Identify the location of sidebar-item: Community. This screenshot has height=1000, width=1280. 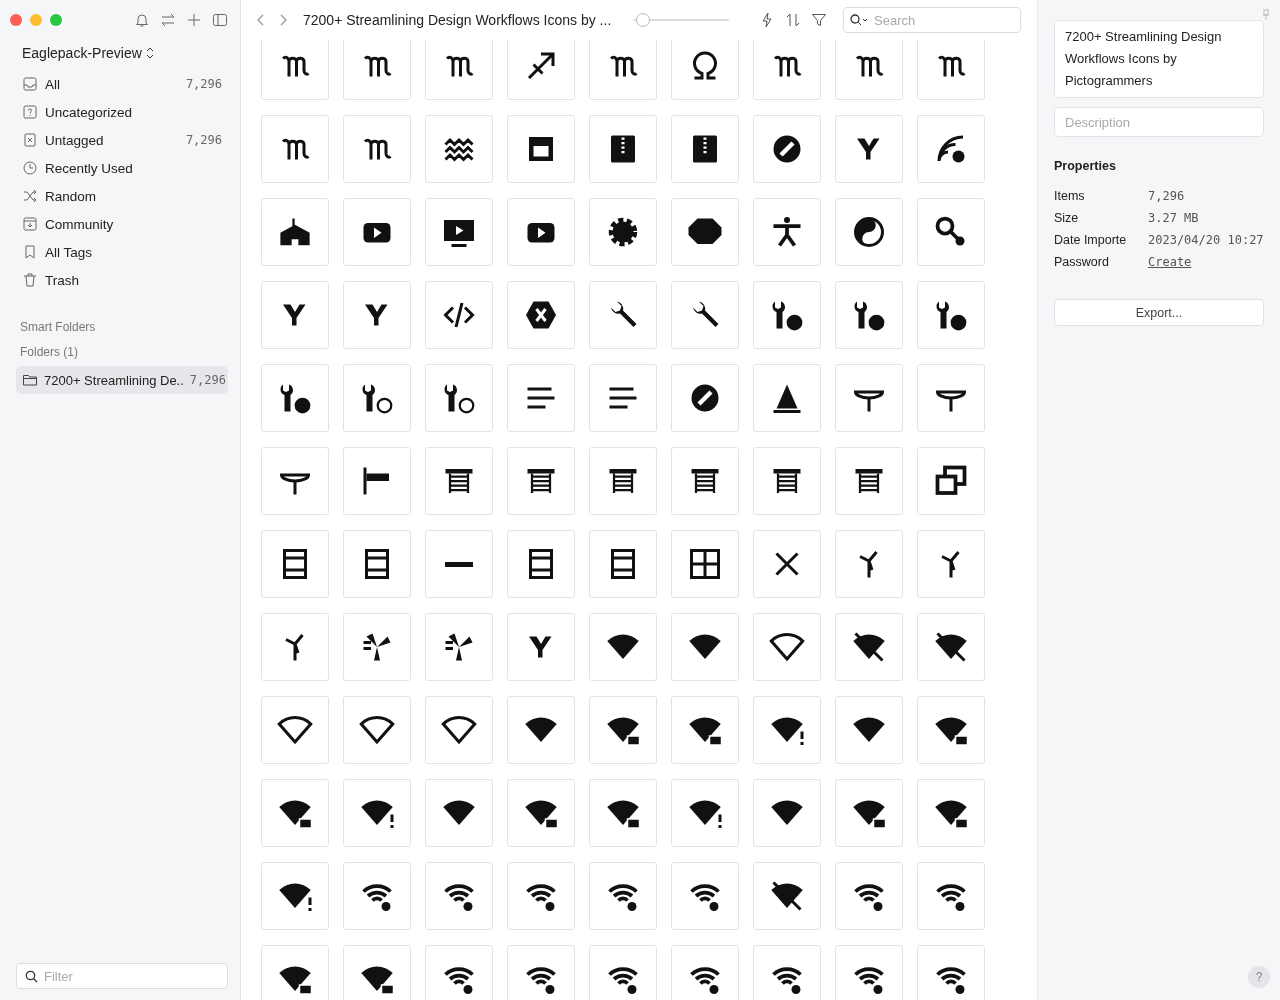
(122, 224).